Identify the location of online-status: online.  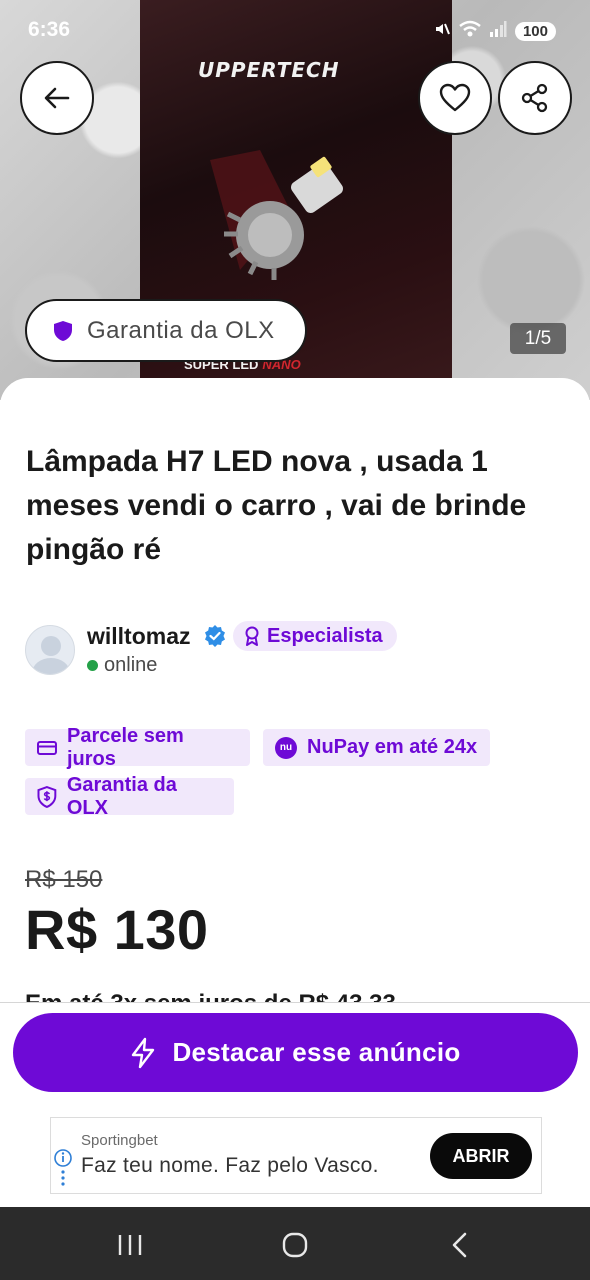
(122, 665).